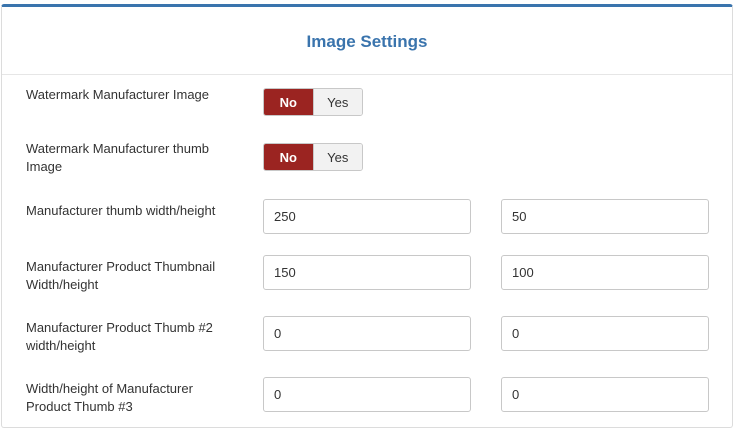 This screenshot has height=435, width=738. I want to click on watermark-thumb-yes-button: Yes, so click(337, 157).